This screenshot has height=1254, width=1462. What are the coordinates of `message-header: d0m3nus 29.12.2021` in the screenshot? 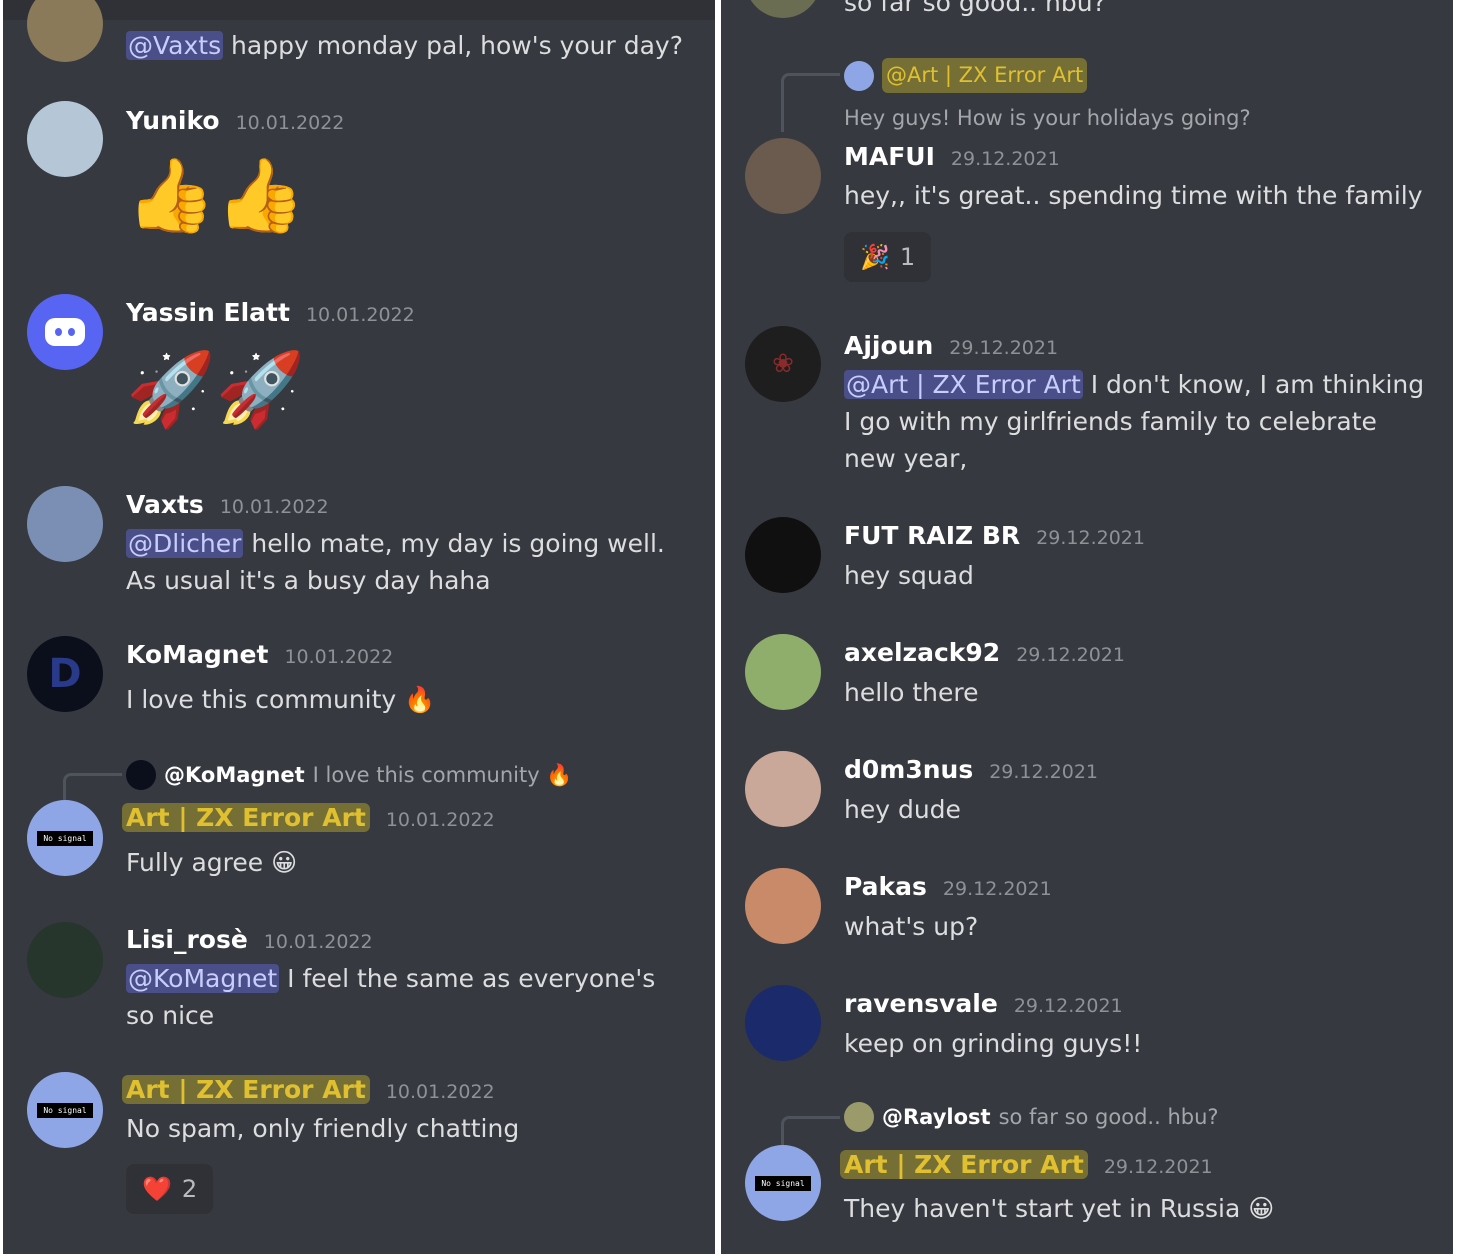 It's located at (971, 769).